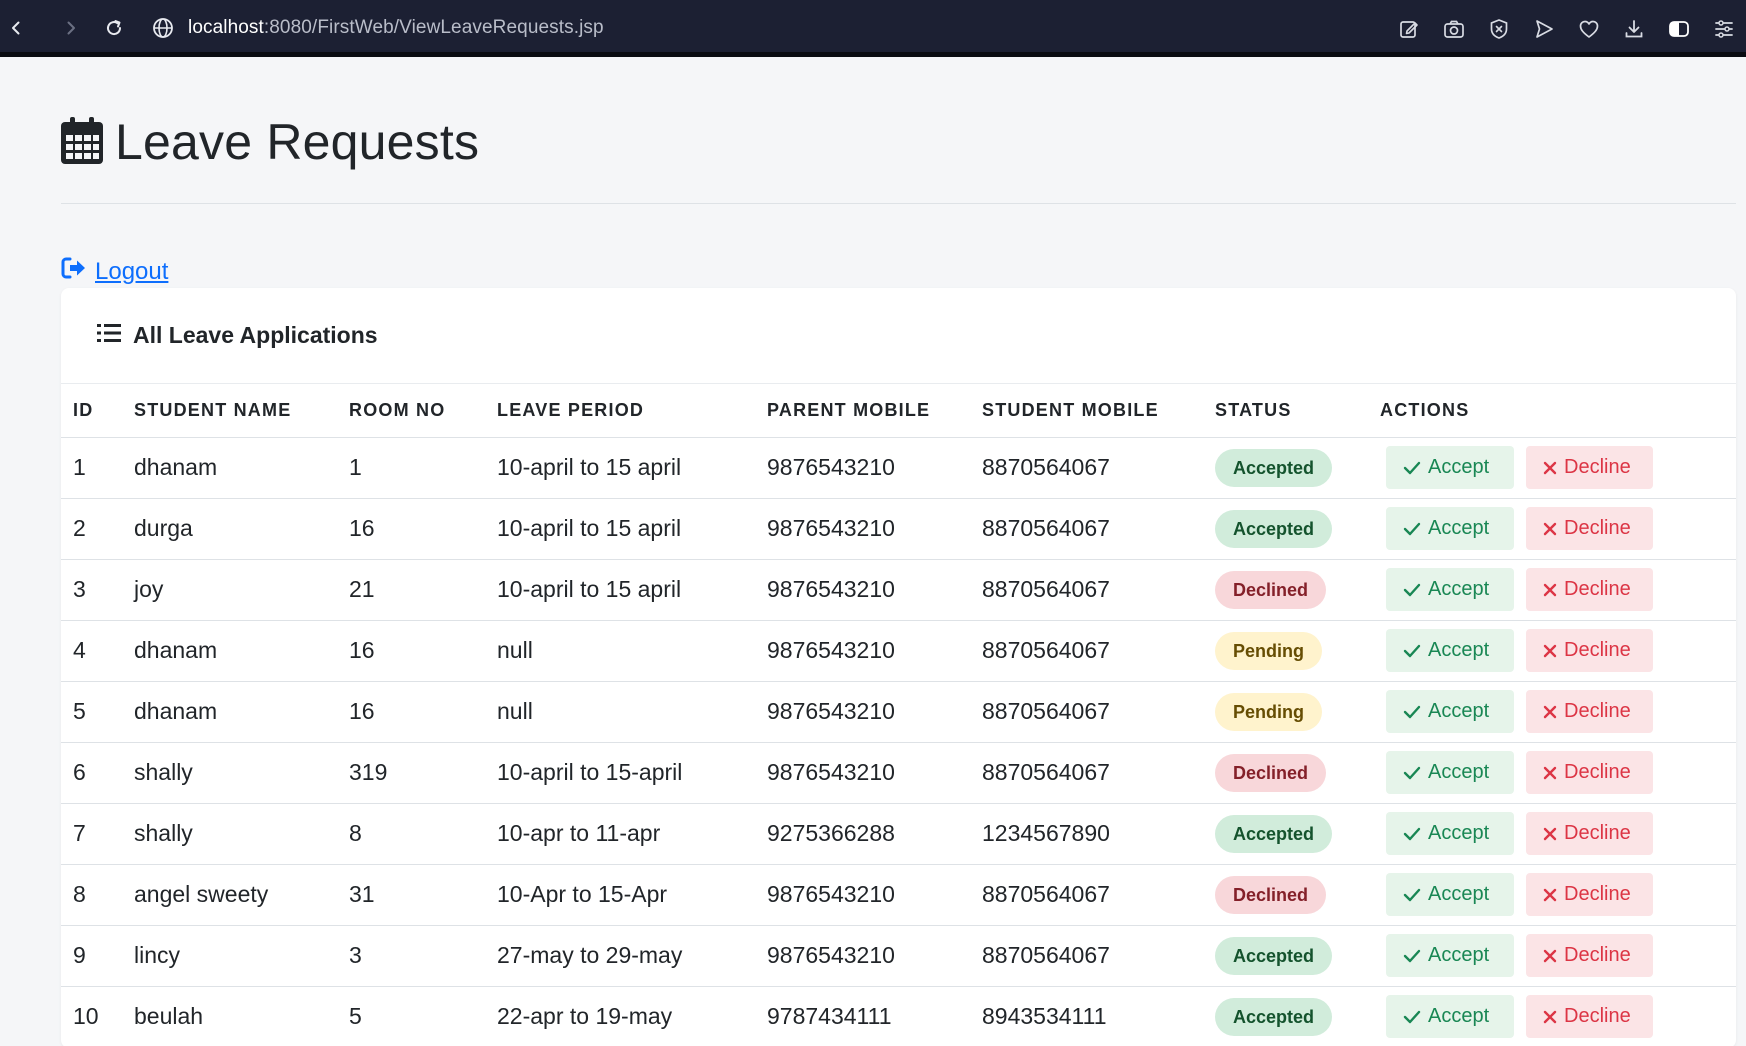 The image size is (1746, 1046). I want to click on camera-icon, so click(1453, 29).